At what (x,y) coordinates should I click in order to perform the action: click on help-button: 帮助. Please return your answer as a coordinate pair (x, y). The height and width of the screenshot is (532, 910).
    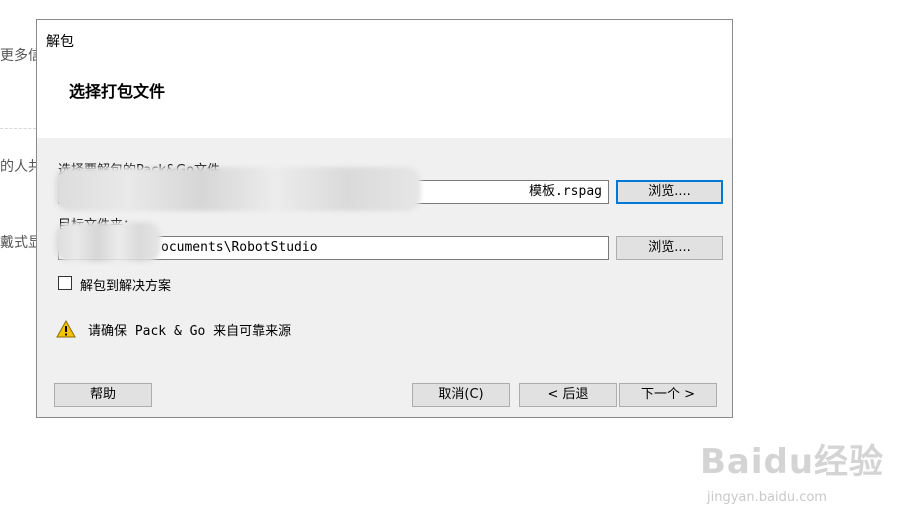
    Looking at the image, I should click on (103, 395).